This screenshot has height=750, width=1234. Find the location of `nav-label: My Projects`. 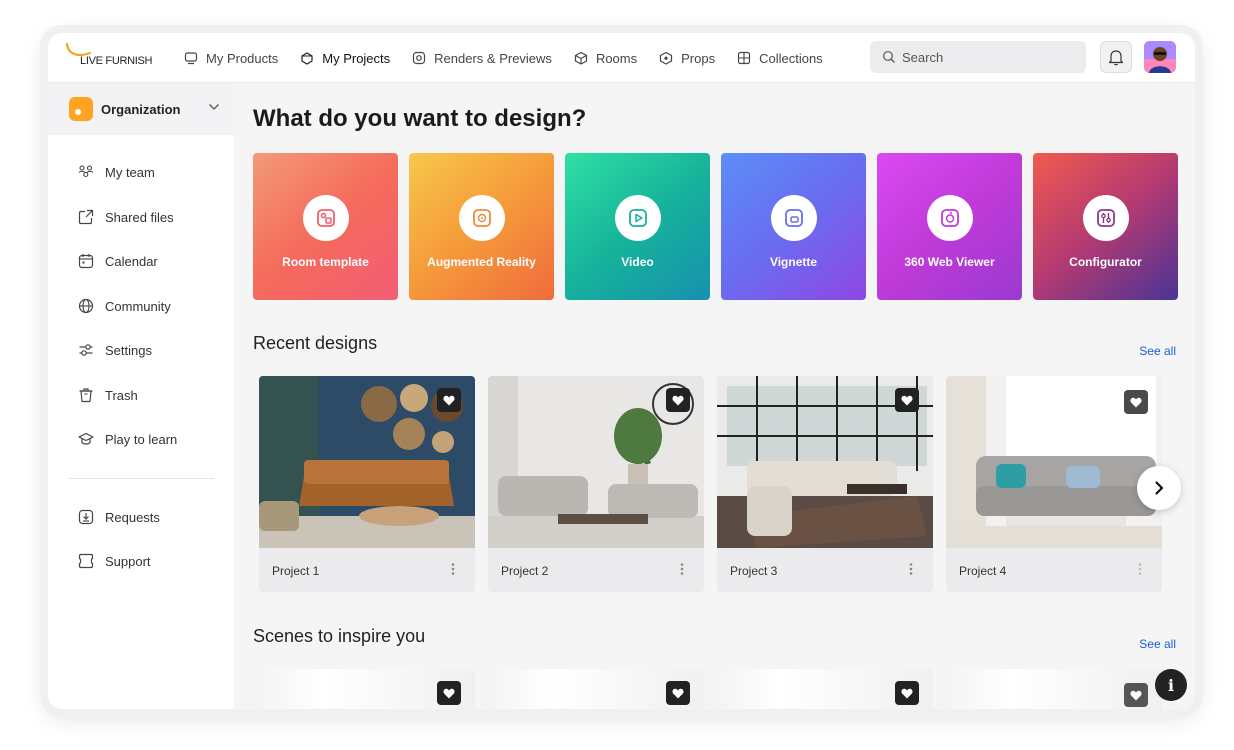

nav-label: My Projects is located at coordinates (356, 58).